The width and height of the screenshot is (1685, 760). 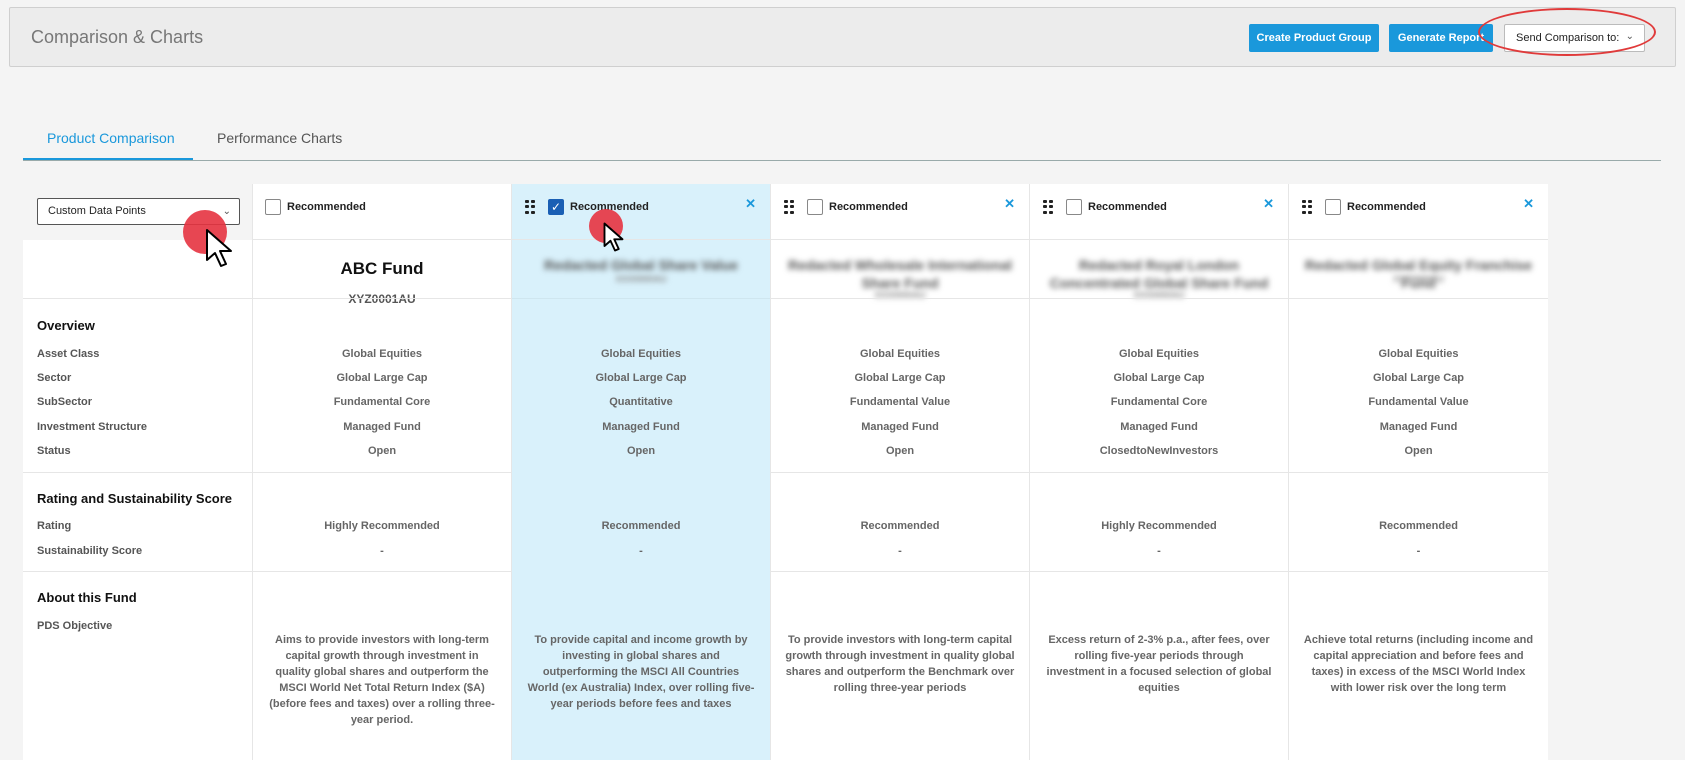 What do you see at coordinates (382, 299) in the screenshot?
I see `fund-code: XYZ0001AU` at bounding box center [382, 299].